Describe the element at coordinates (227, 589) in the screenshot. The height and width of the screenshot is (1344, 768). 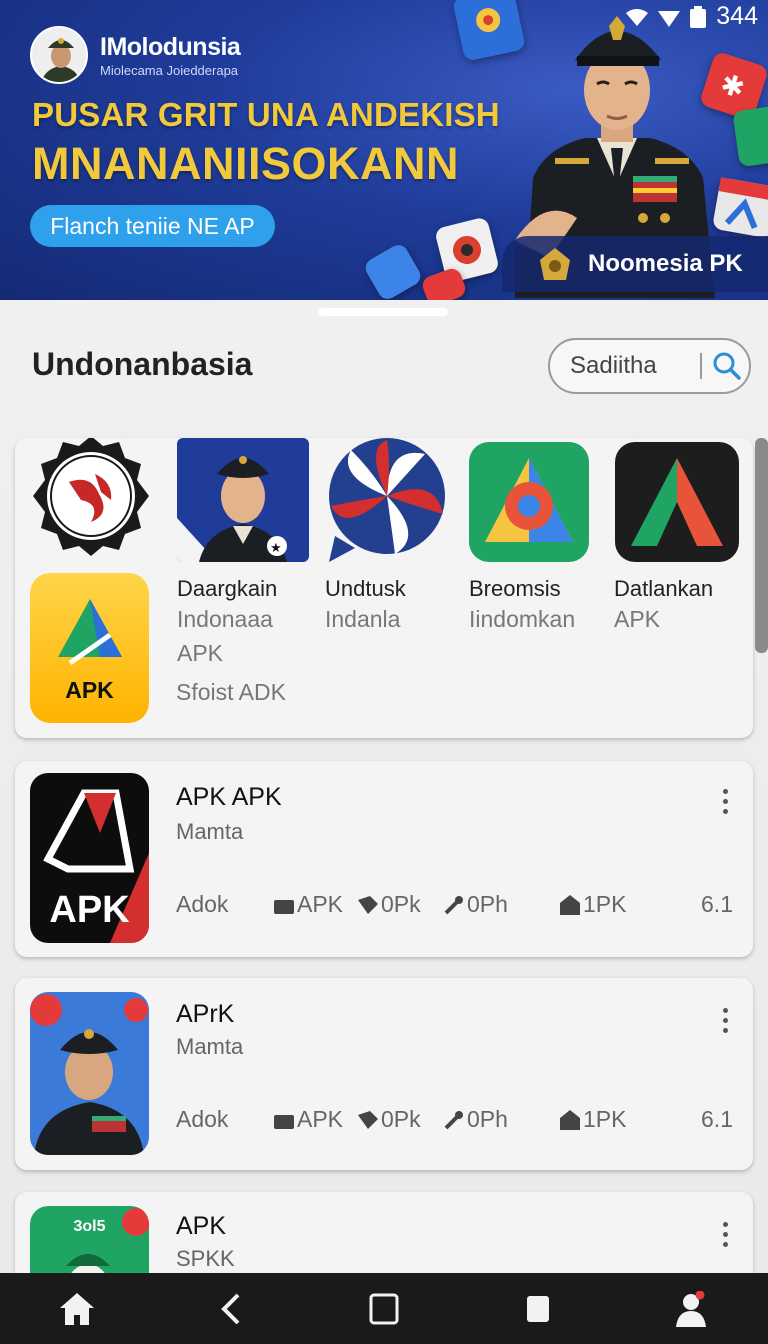
I see `grid-app-name: Daargkain` at that location.